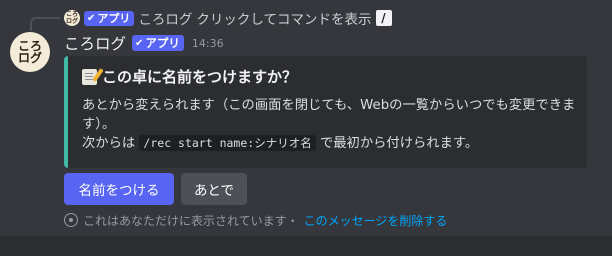 The height and width of the screenshot is (256, 612). I want to click on slash-command-icon: /, so click(383, 18).